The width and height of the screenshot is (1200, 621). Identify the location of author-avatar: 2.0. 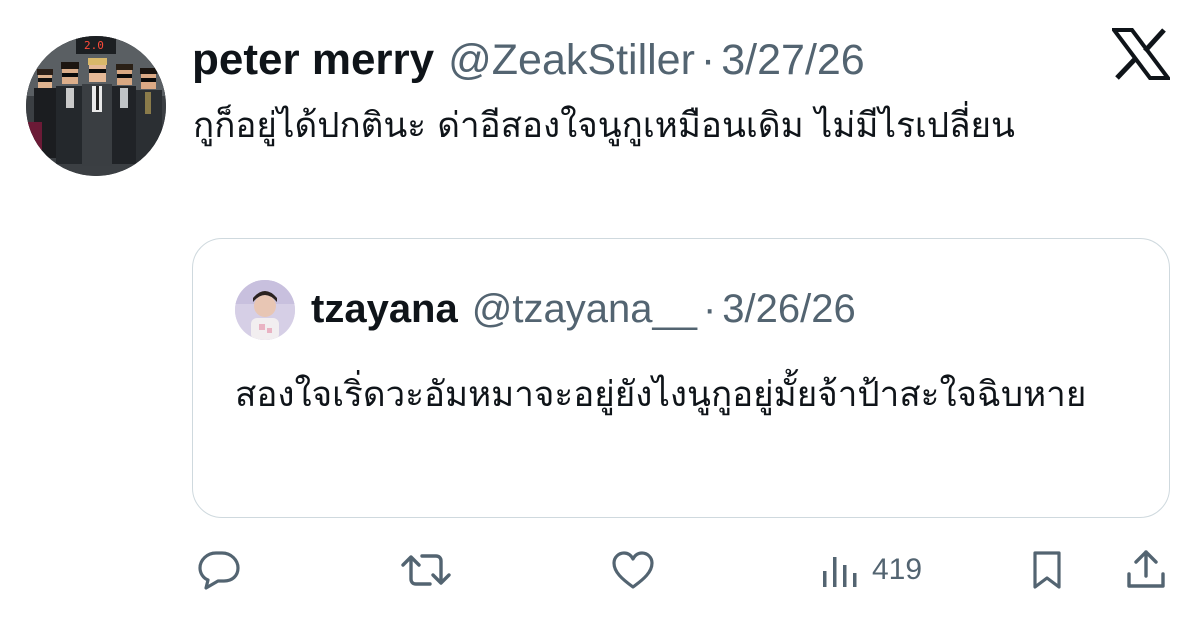
(96, 106).